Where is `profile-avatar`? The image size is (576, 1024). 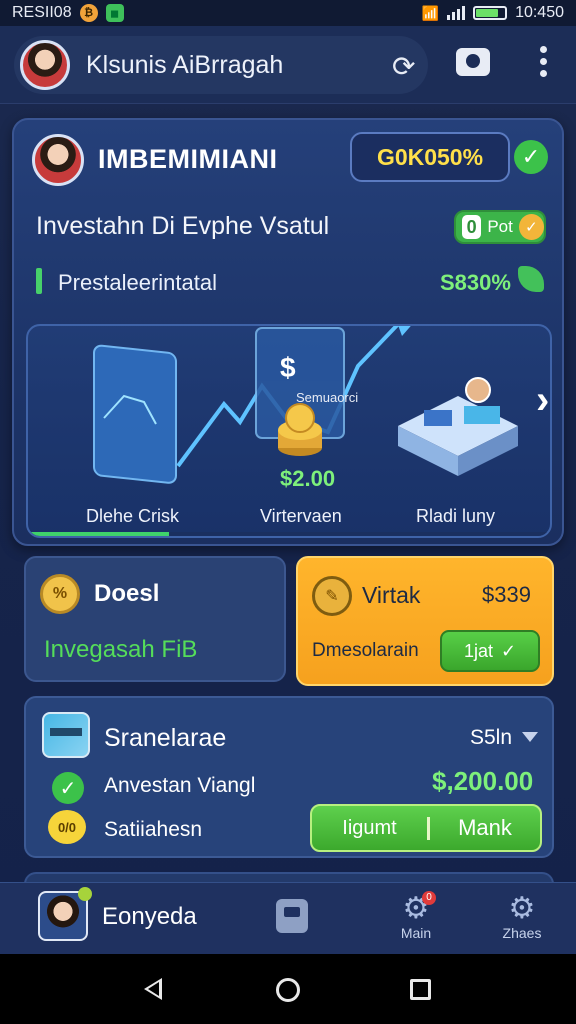 profile-avatar is located at coordinates (65, 914).